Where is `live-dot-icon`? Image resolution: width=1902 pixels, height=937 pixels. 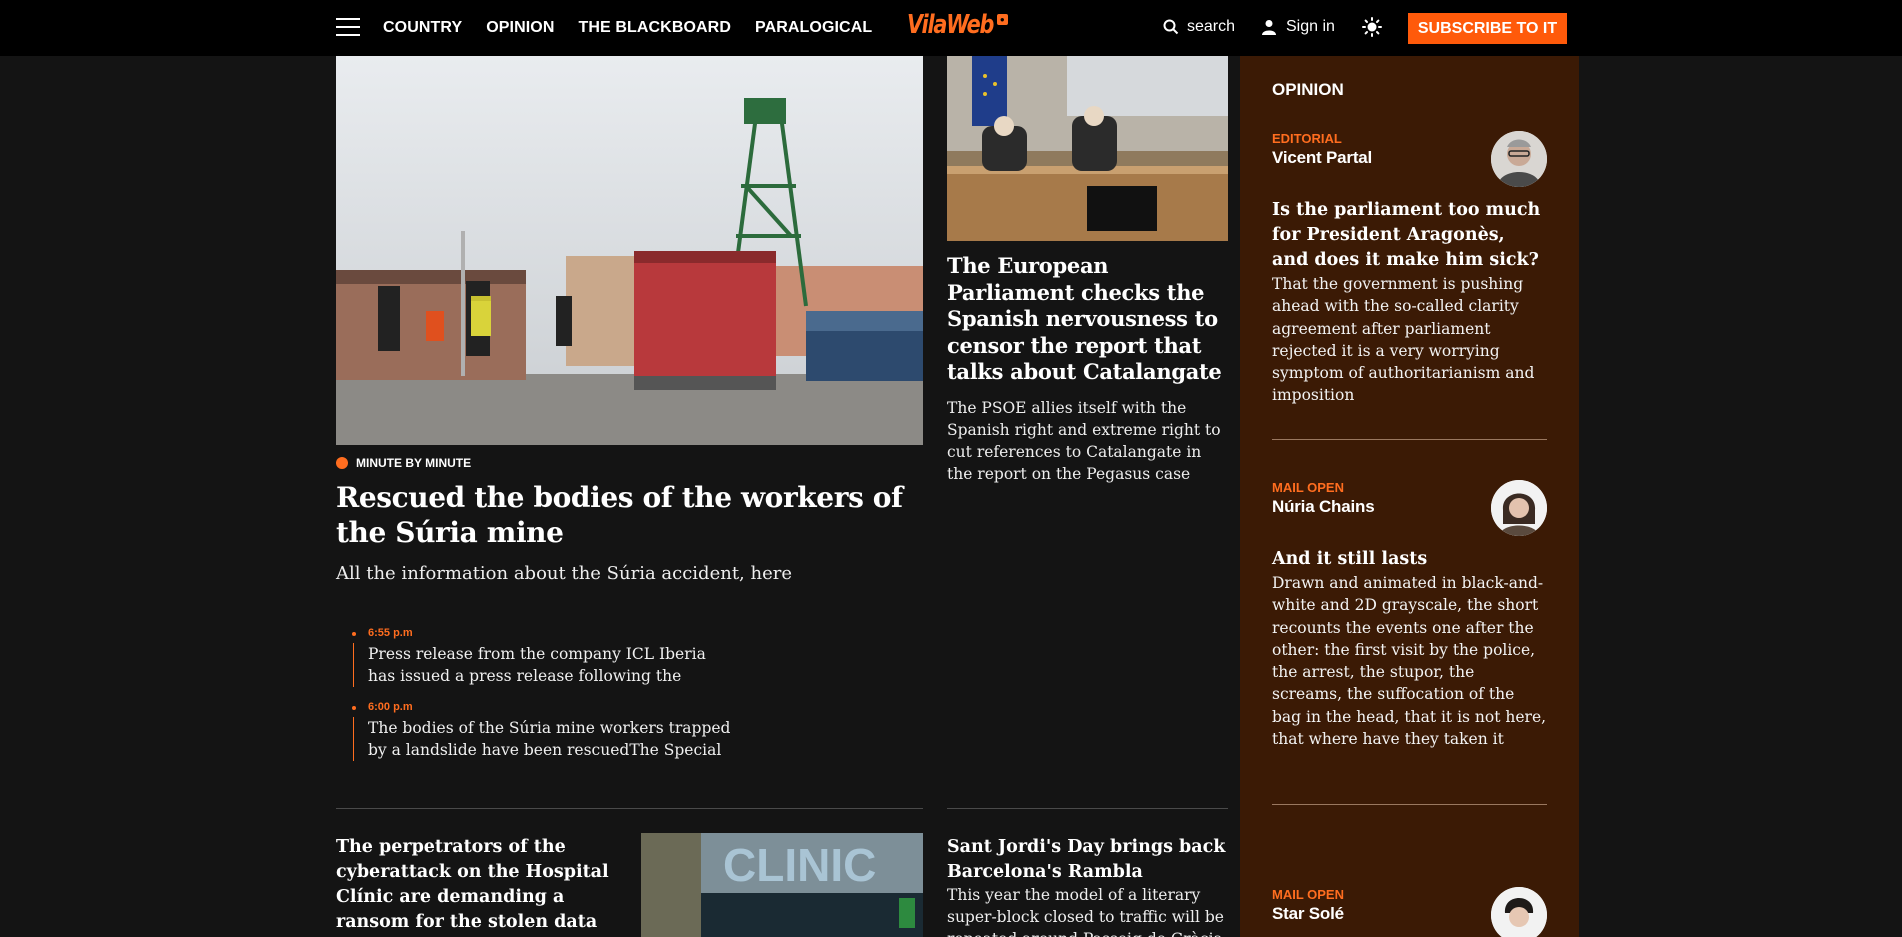 live-dot-icon is located at coordinates (342, 463).